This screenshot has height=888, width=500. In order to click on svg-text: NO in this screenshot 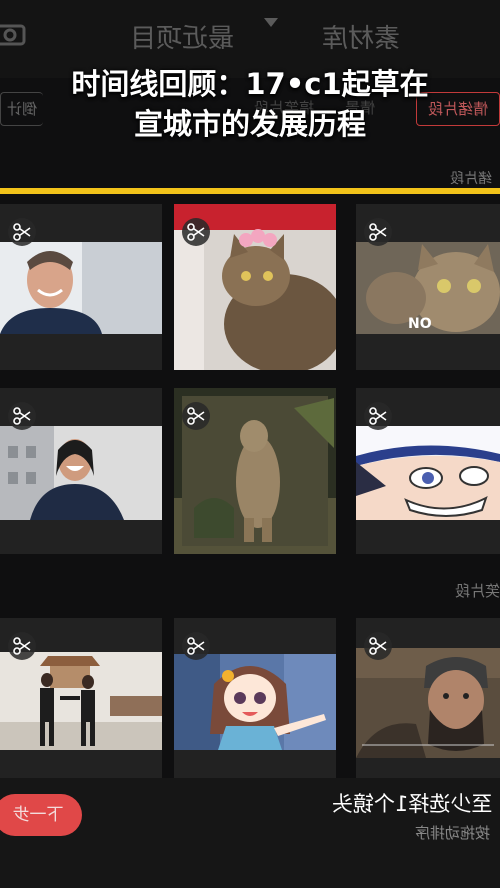, I will do `click(420, 324)`.